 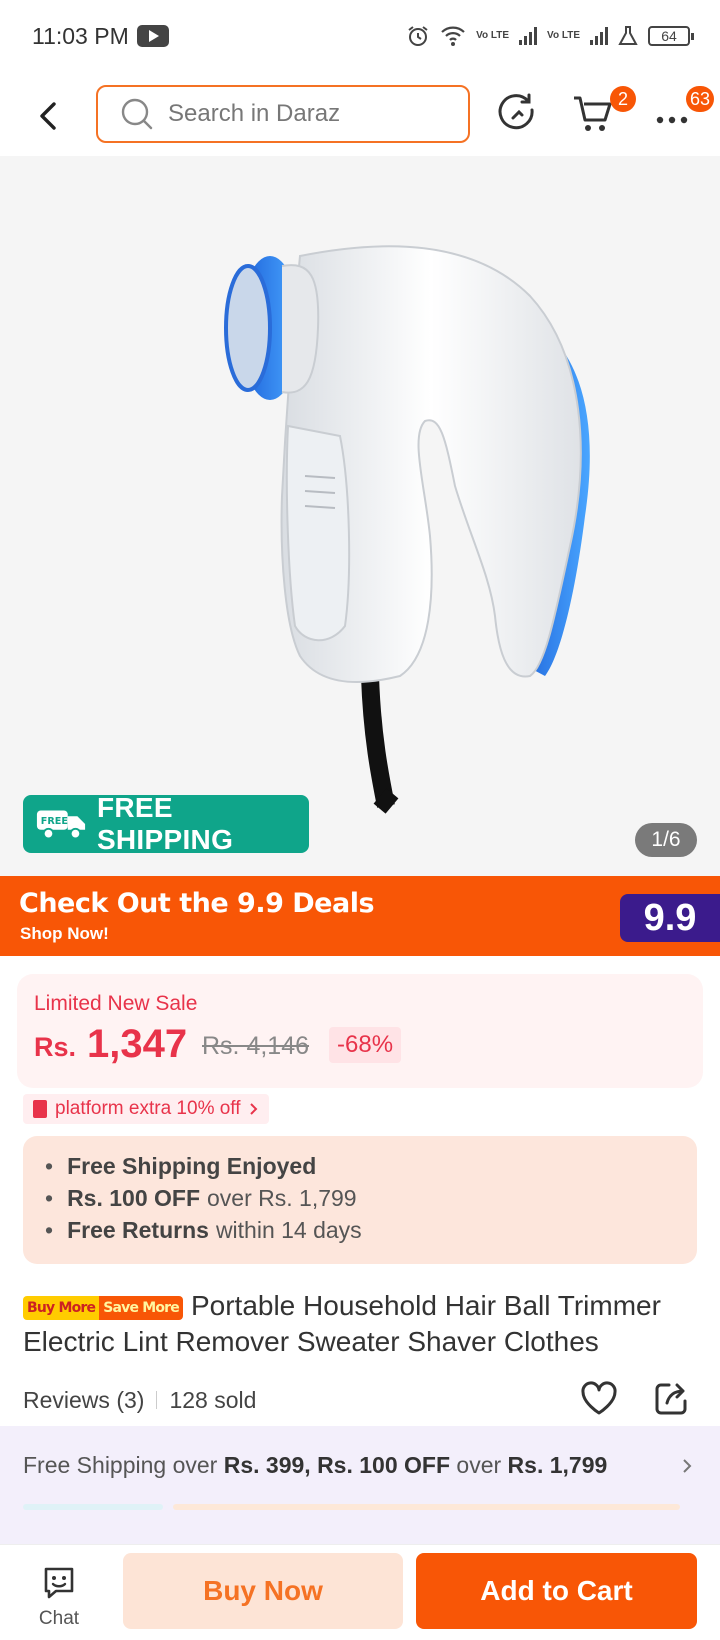 I want to click on buy-now-button: Buy Now, so click(x=263, y=1591).